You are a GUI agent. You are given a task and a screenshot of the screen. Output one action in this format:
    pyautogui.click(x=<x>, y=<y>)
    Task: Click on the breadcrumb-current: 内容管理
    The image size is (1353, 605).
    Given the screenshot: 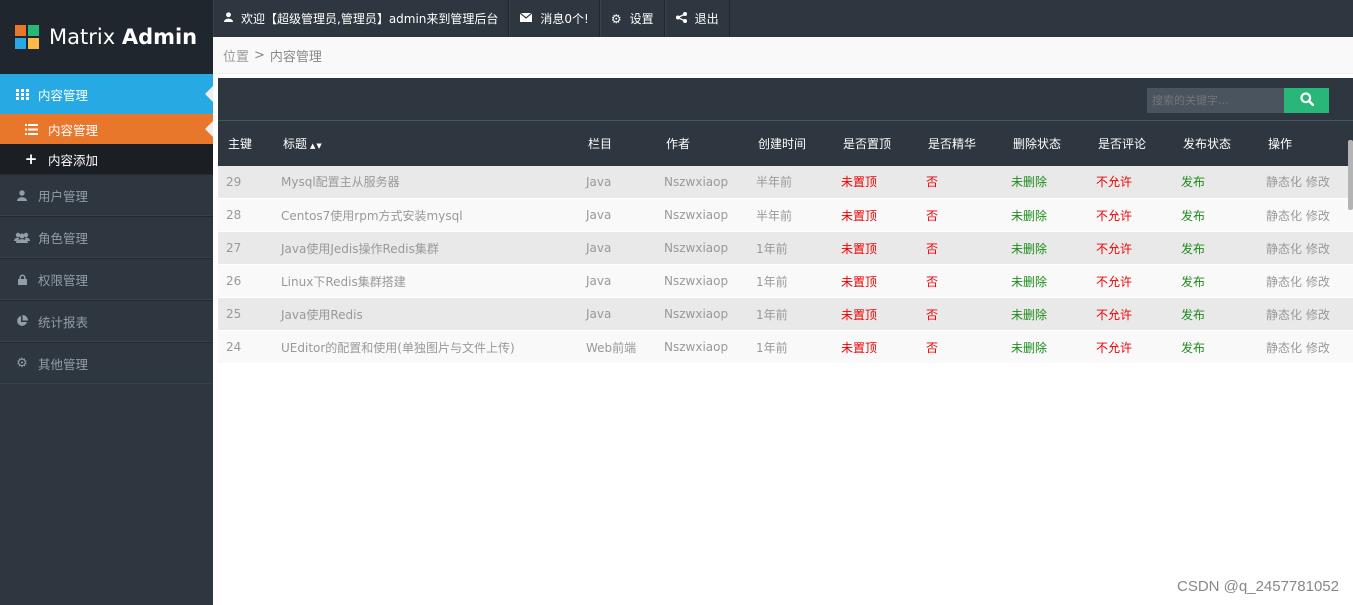 What is the action you would take?
    pyautogui.click(x=296, y=55)
    